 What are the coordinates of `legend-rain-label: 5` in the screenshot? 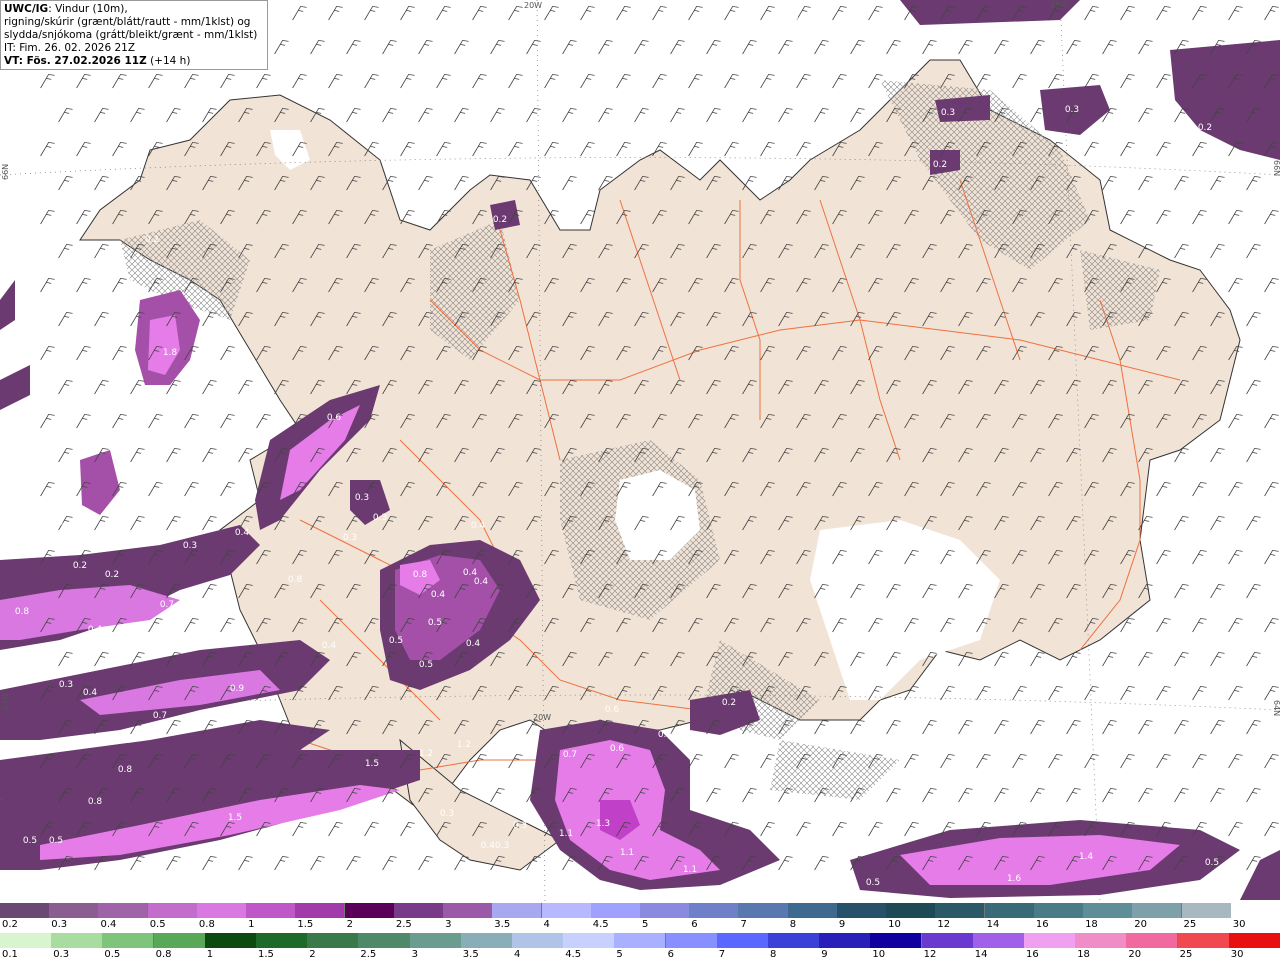 It's located at (619, 954).